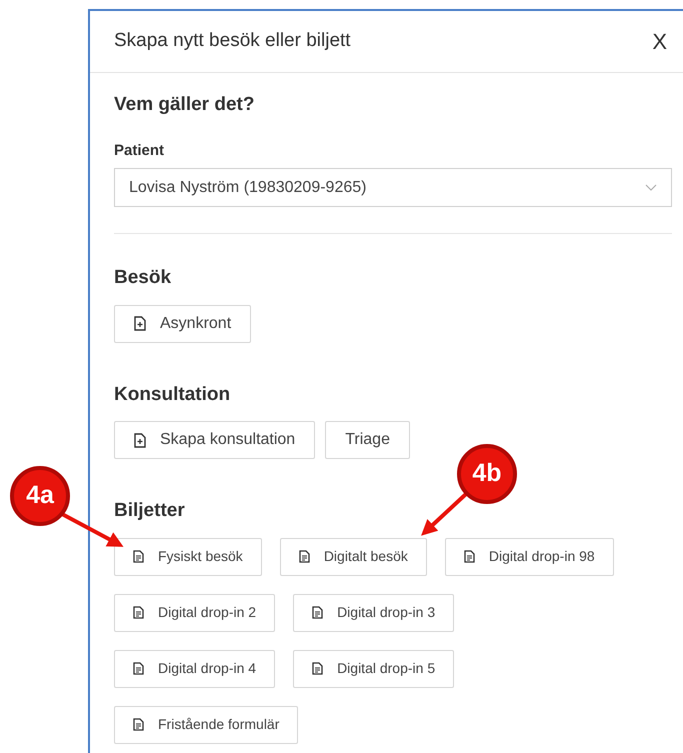  What do you see at coordinates (353, 557) in the screenshot?
I see `ticket-button: Digitalt besök` at bounding box center [353, 557].